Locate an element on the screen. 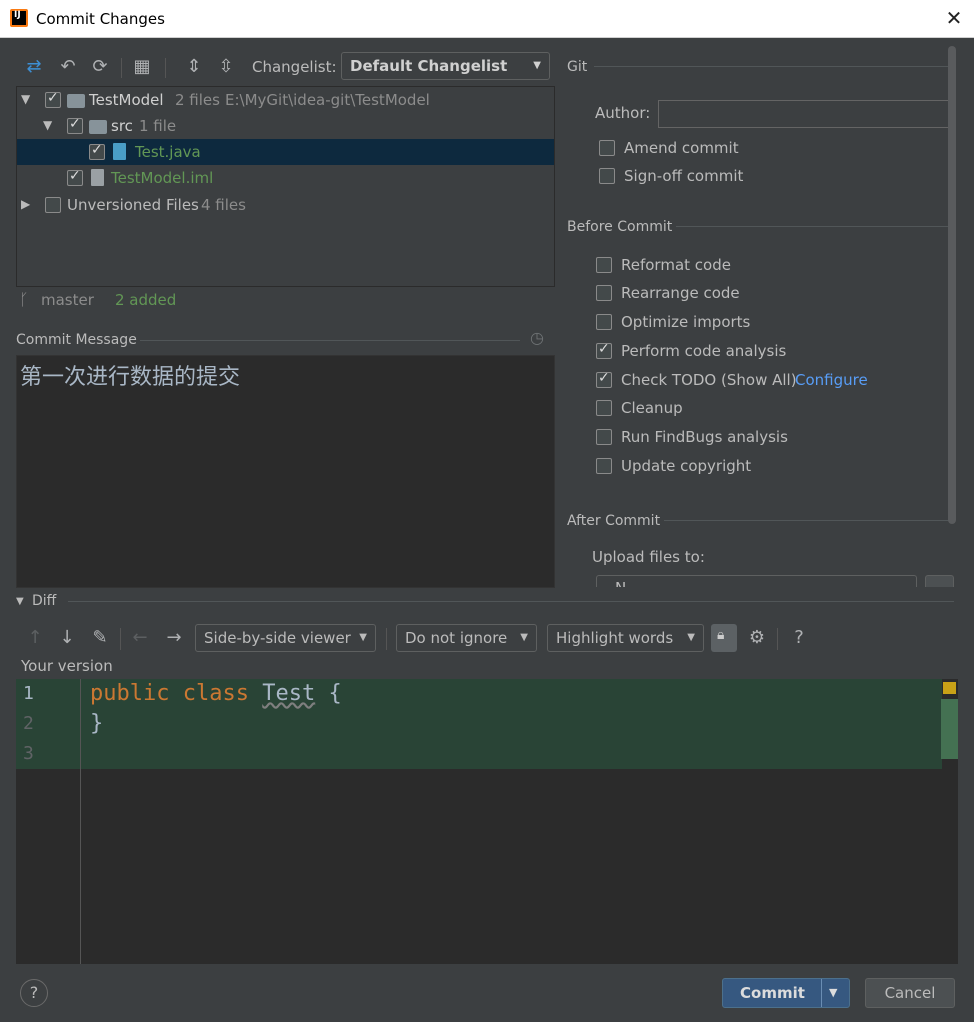 The height and width of the screenshot is (1022, 974). cancel-button: Cancel is located at coordinates (910, 993).